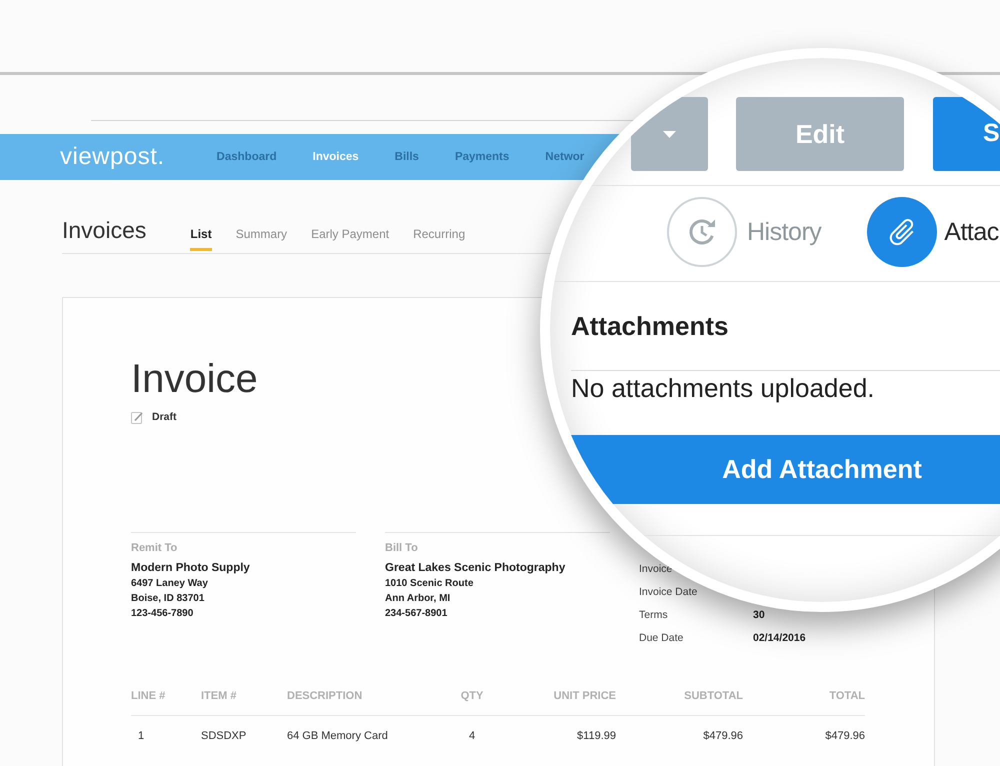  Describe the element at coordinates (137, 417) in the screenshot. I see `pencil-icon` at that location.